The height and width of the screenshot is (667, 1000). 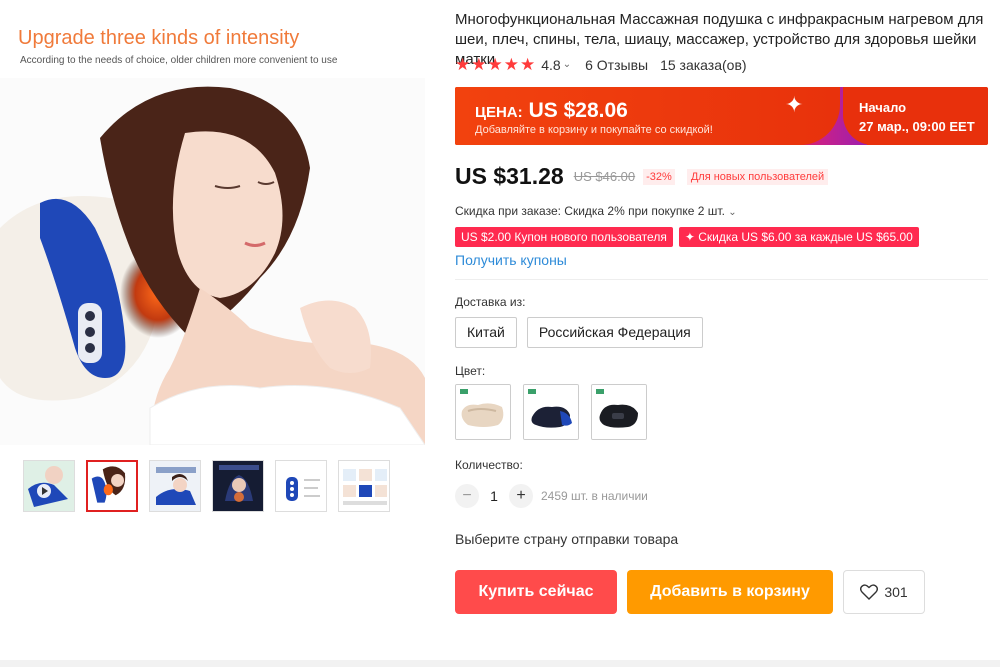 I want to click on action-buttons: Купить сейчас Добавить в корзину 301, so click(x=690, y=592).